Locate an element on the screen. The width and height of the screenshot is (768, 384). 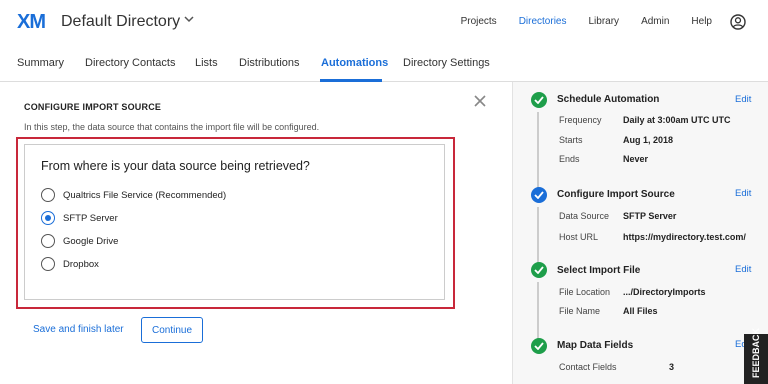
section-title: CONFIGURE IMPORT SOURCE is located at coordinates (93, 107).